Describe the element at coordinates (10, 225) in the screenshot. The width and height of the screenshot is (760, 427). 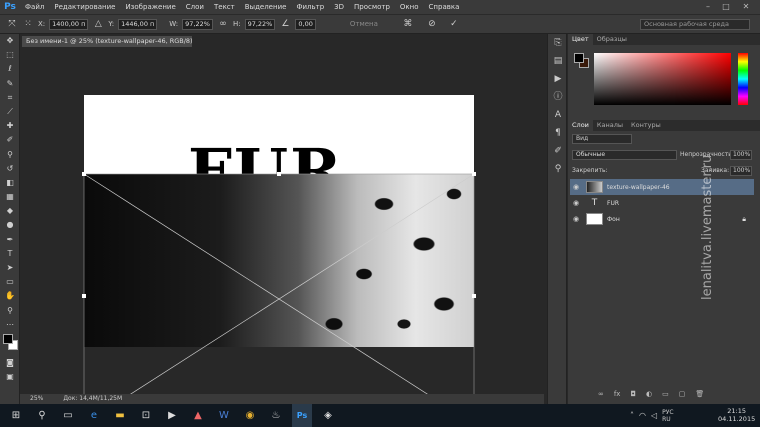
I see `dodge-tool-icon: ●` at that location.